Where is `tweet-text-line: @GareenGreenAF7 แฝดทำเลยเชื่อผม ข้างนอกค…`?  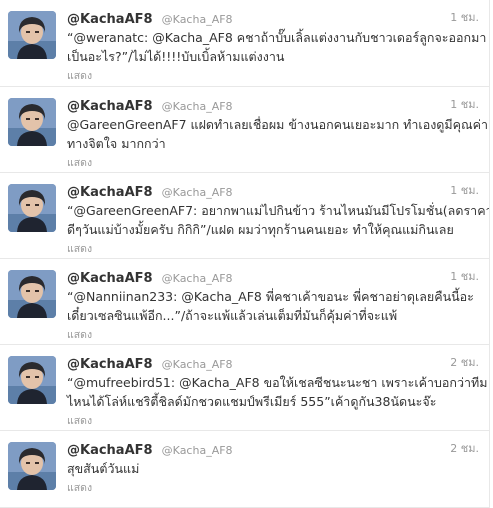
tweet-text-line: @GareenGreenAF7 แฝดทำเลยเชื่อผม ข้างนอกค… is located at coordinates (278, 124).